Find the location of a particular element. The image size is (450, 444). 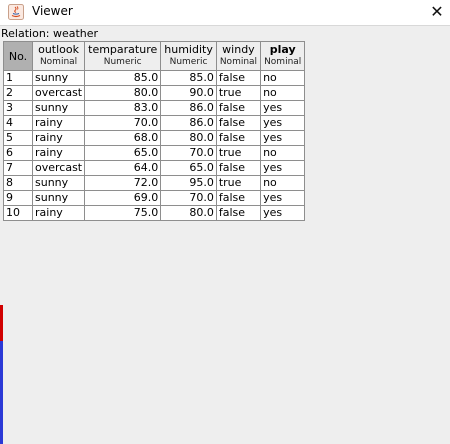

cell-temparature: 68.0 is located at coordinates (123, 138).